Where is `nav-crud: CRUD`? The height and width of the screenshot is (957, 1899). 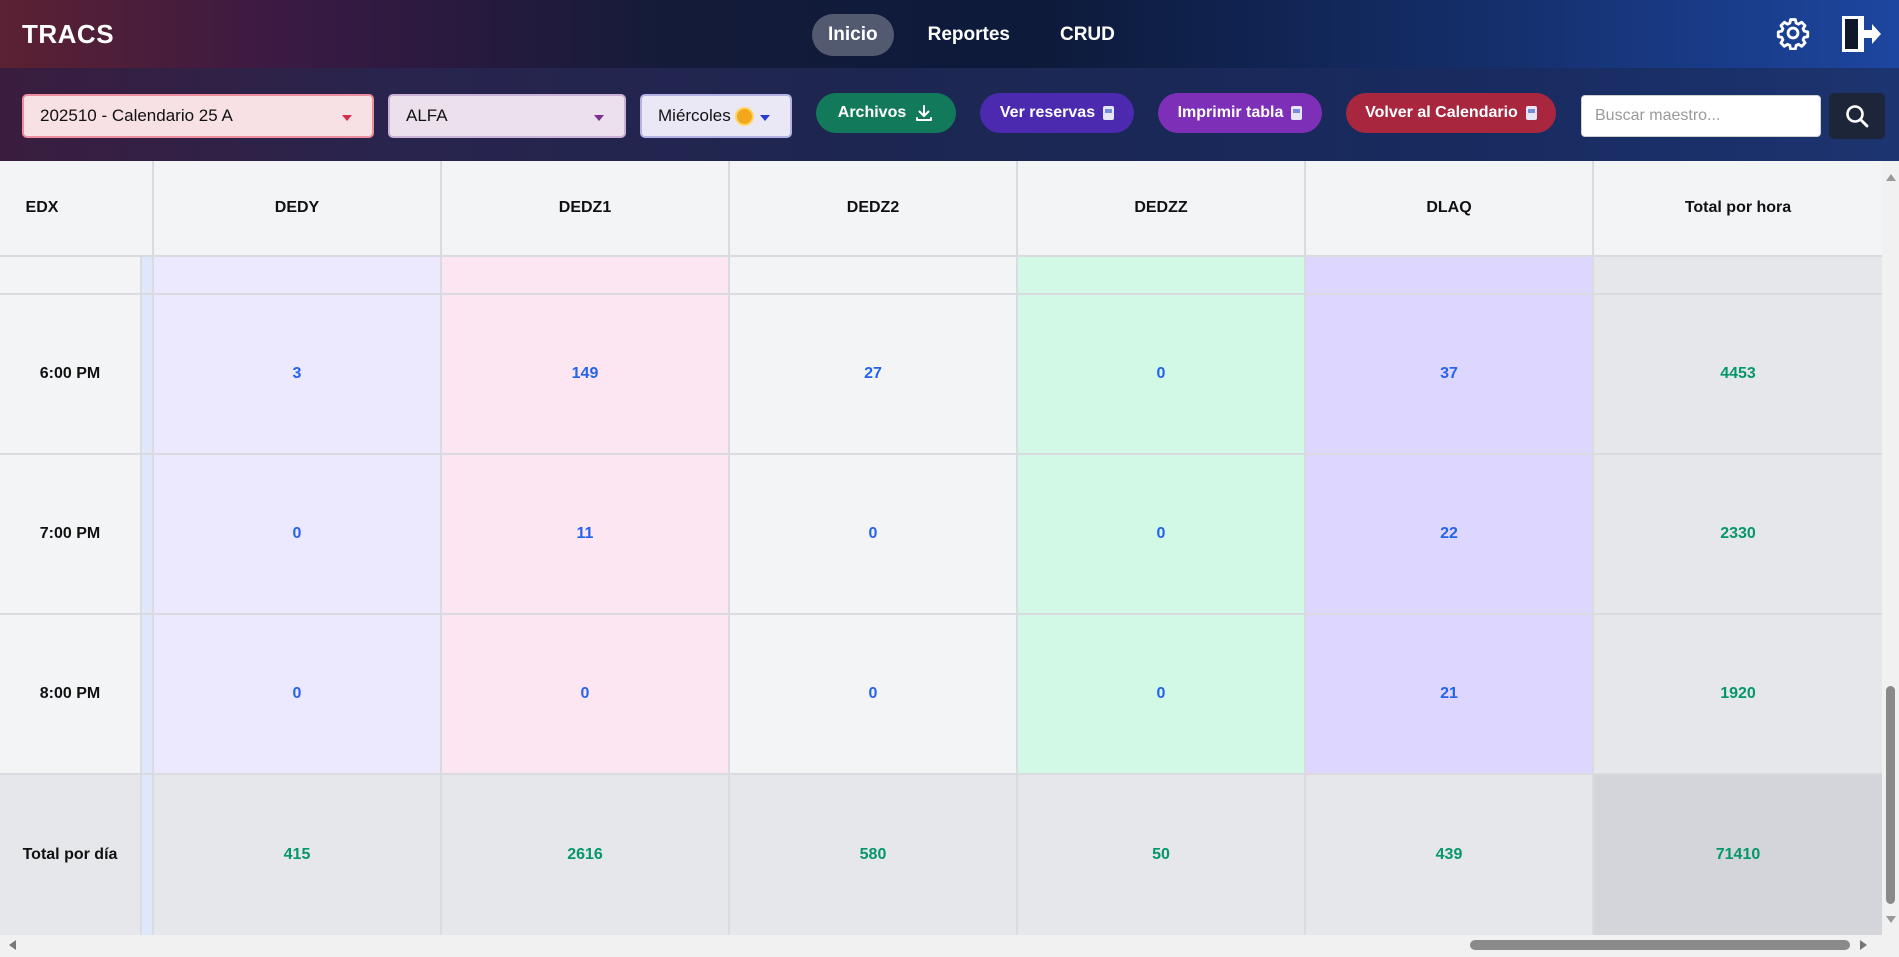 nav-crud: CRUD is located at coordinates (1087, 35).